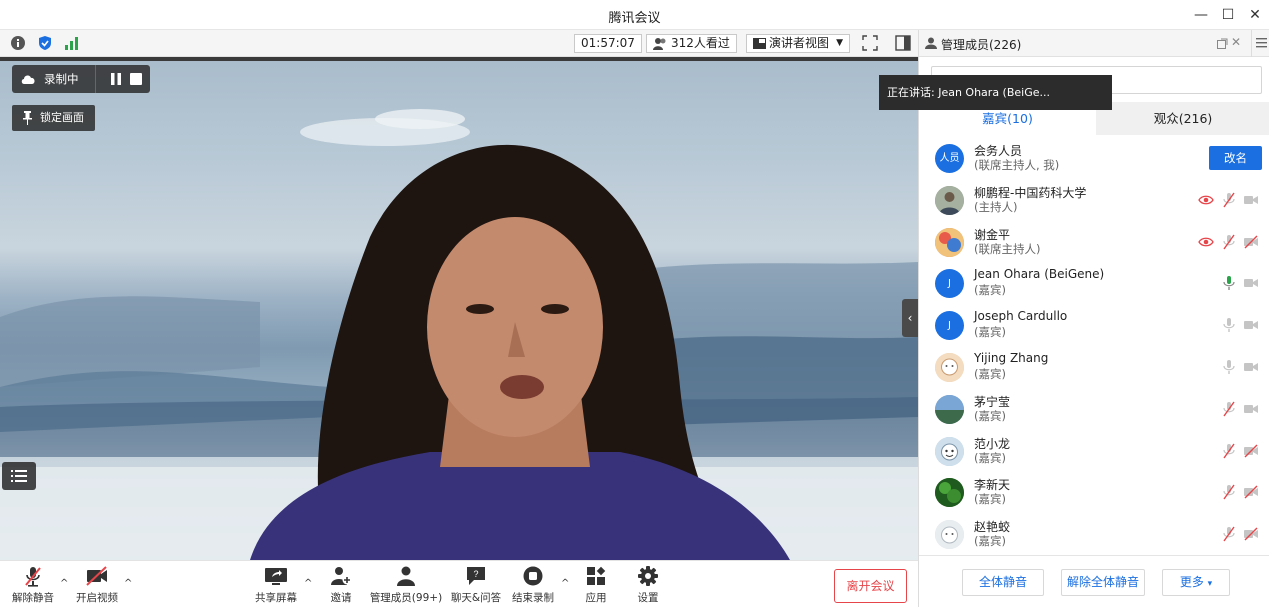 Image resolution: width=1269 pixels, height=607 pixels. What do you see at coordinates (459, 43) in the screenshot?
I see `meeting-toolbar: 01:57:07 312人看过 演讲者视图 ▼` at bounding box center [459, 43].